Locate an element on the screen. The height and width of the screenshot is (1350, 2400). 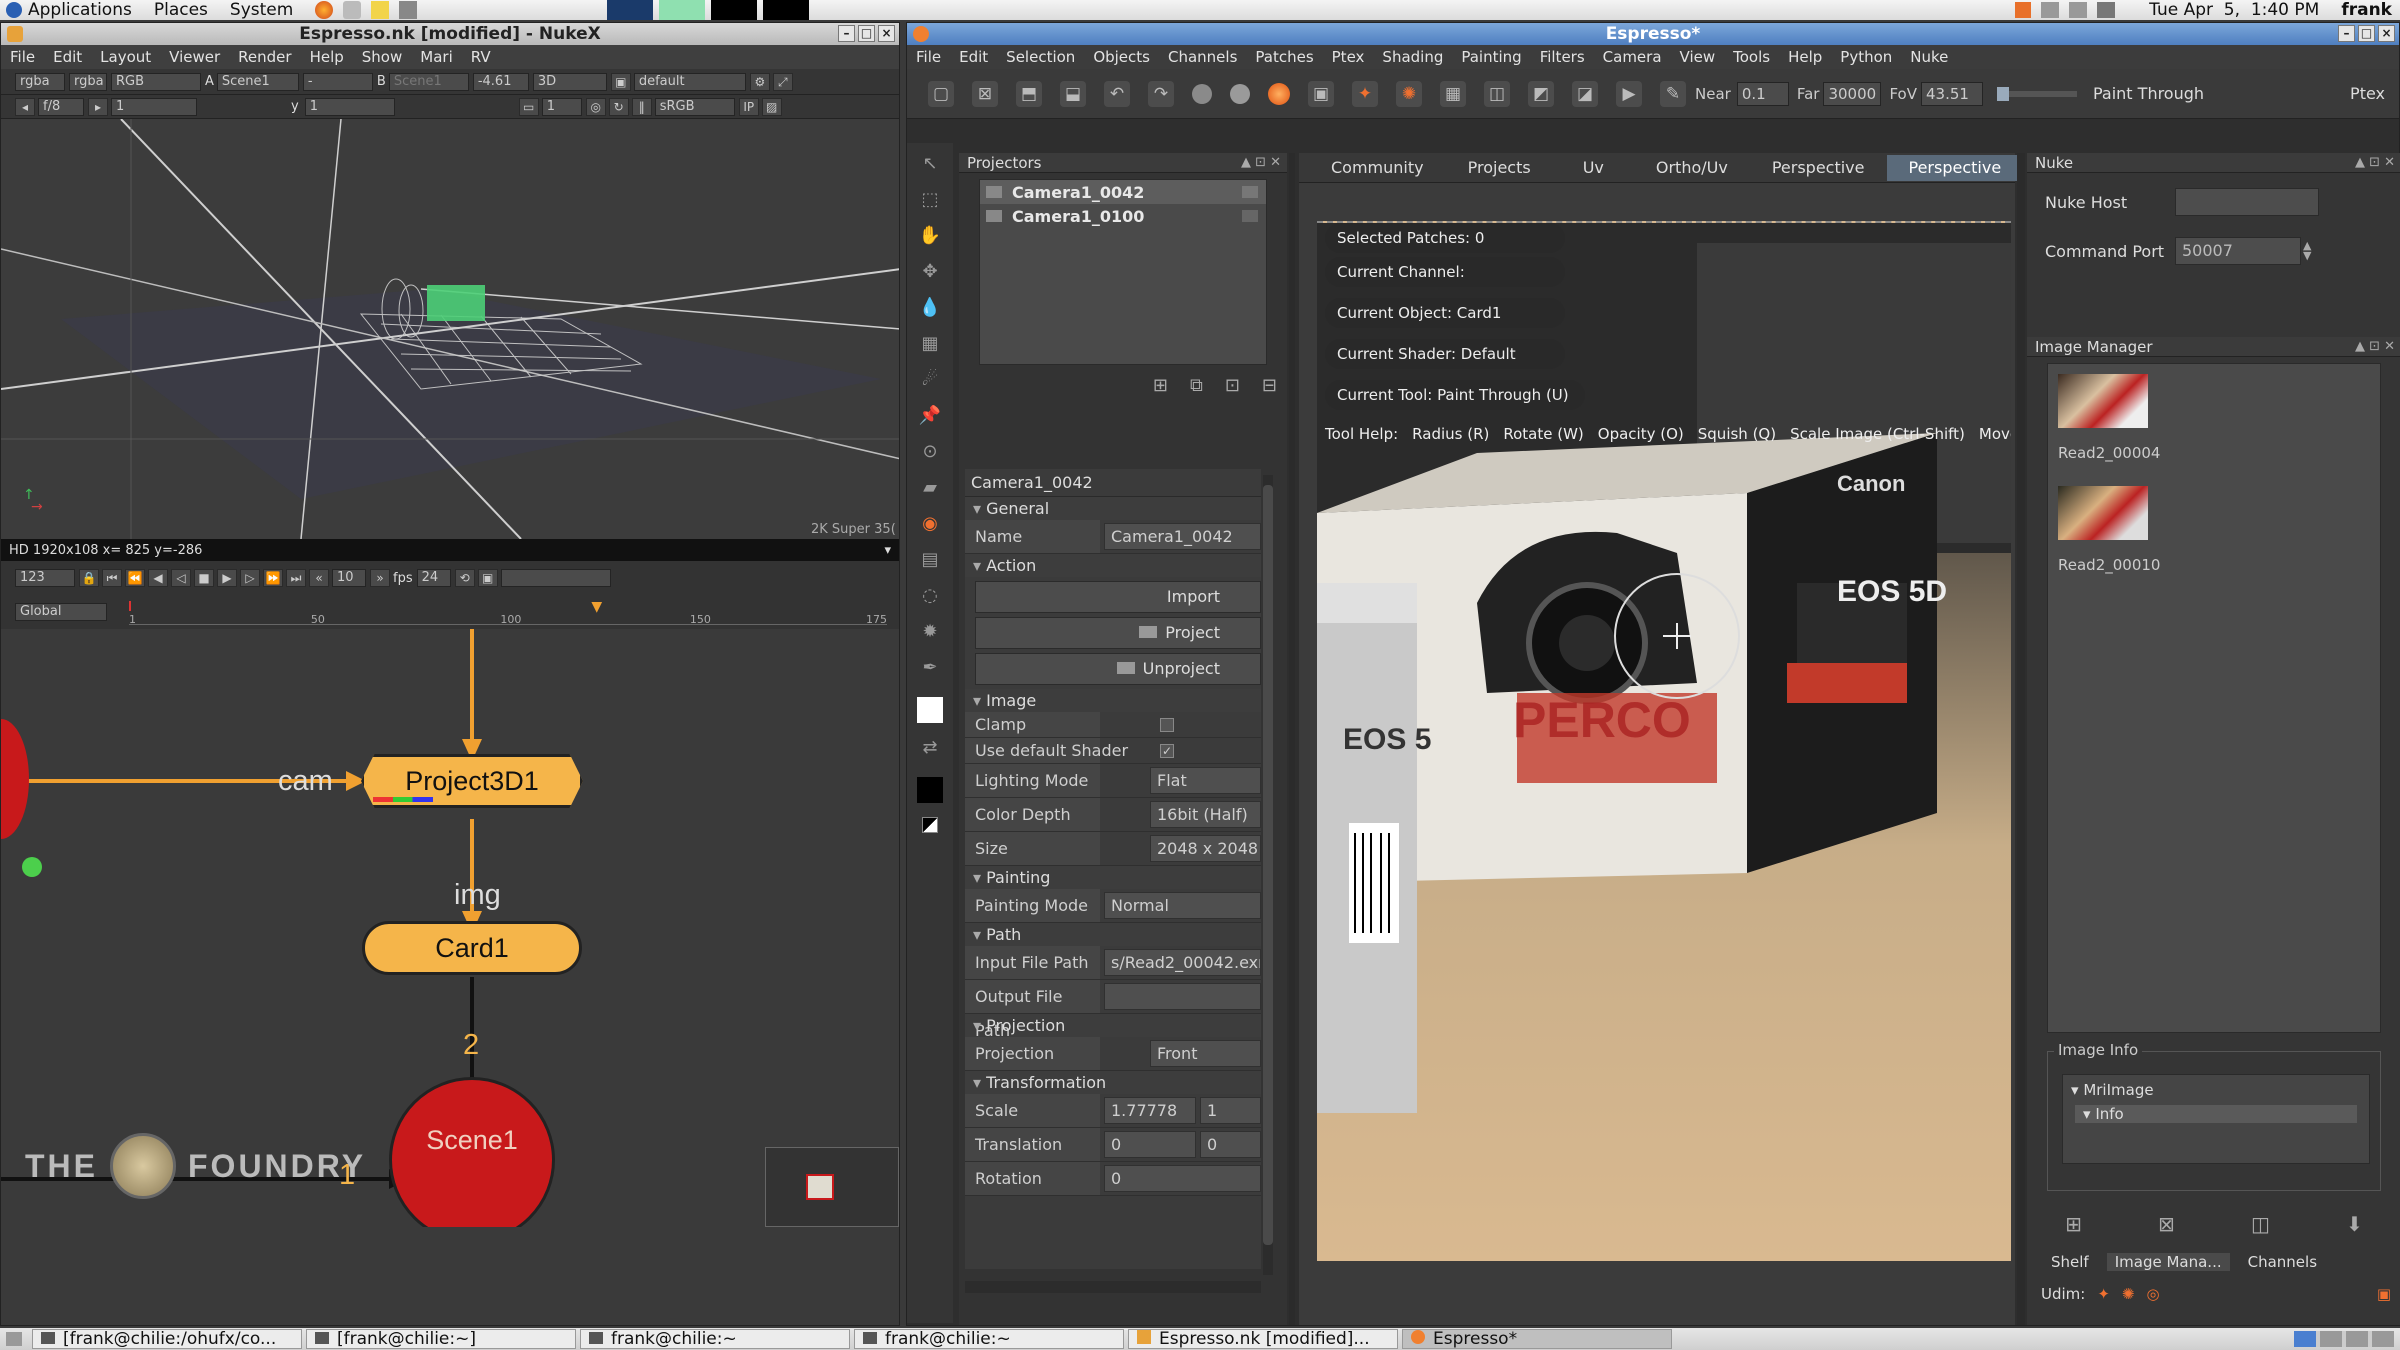
es-menu-edit: Edit is located at coordinates (973, 57).